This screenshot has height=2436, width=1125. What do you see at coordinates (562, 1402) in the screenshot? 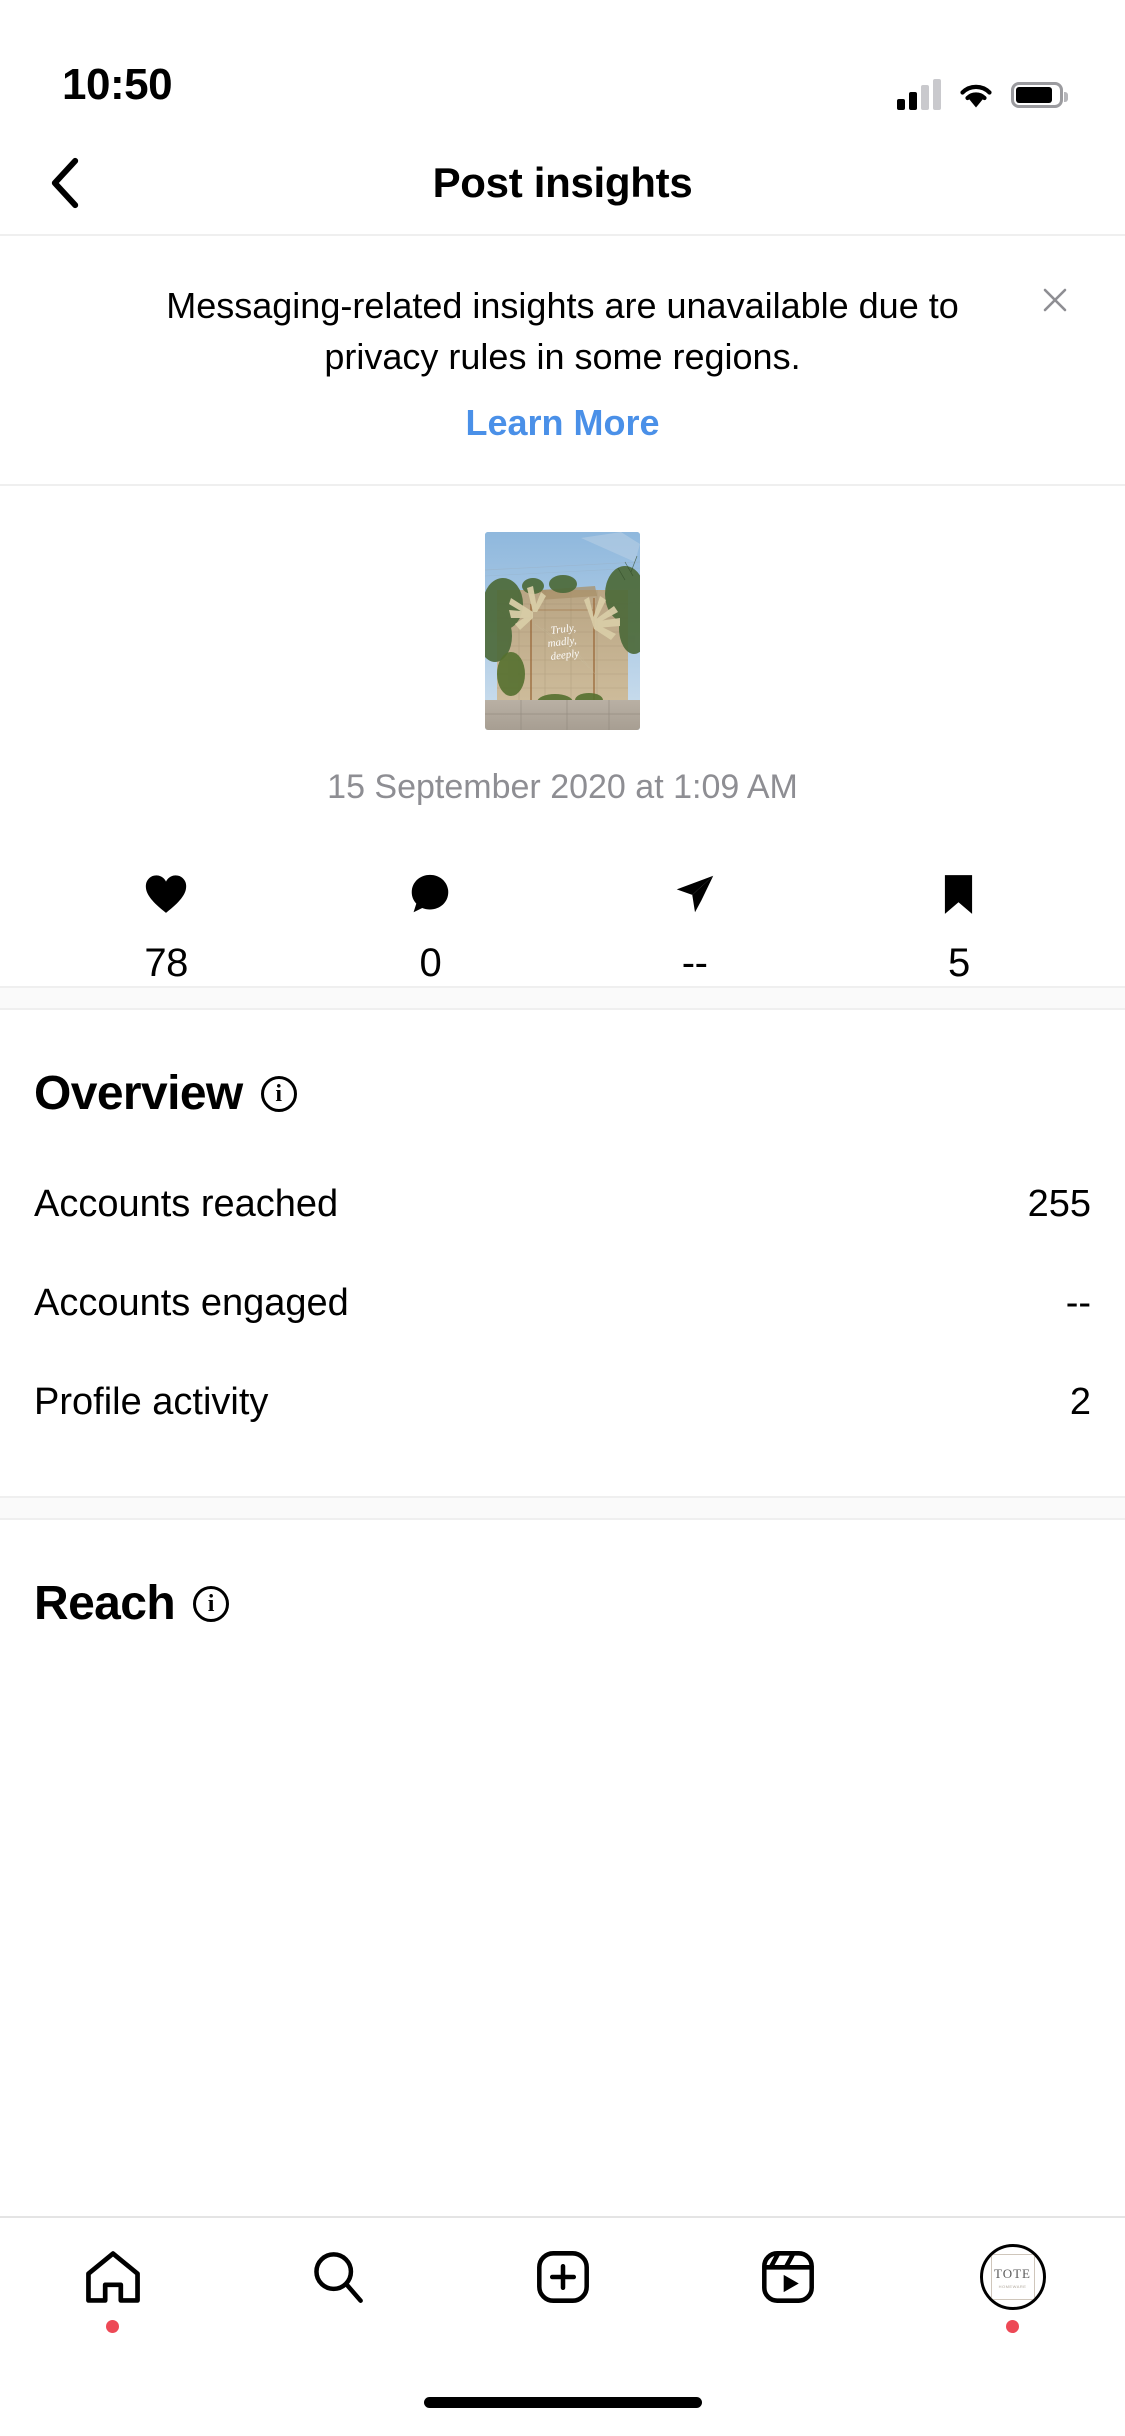
I see `metric-row: Profile activity 2` at bounding box center [562, 1402].